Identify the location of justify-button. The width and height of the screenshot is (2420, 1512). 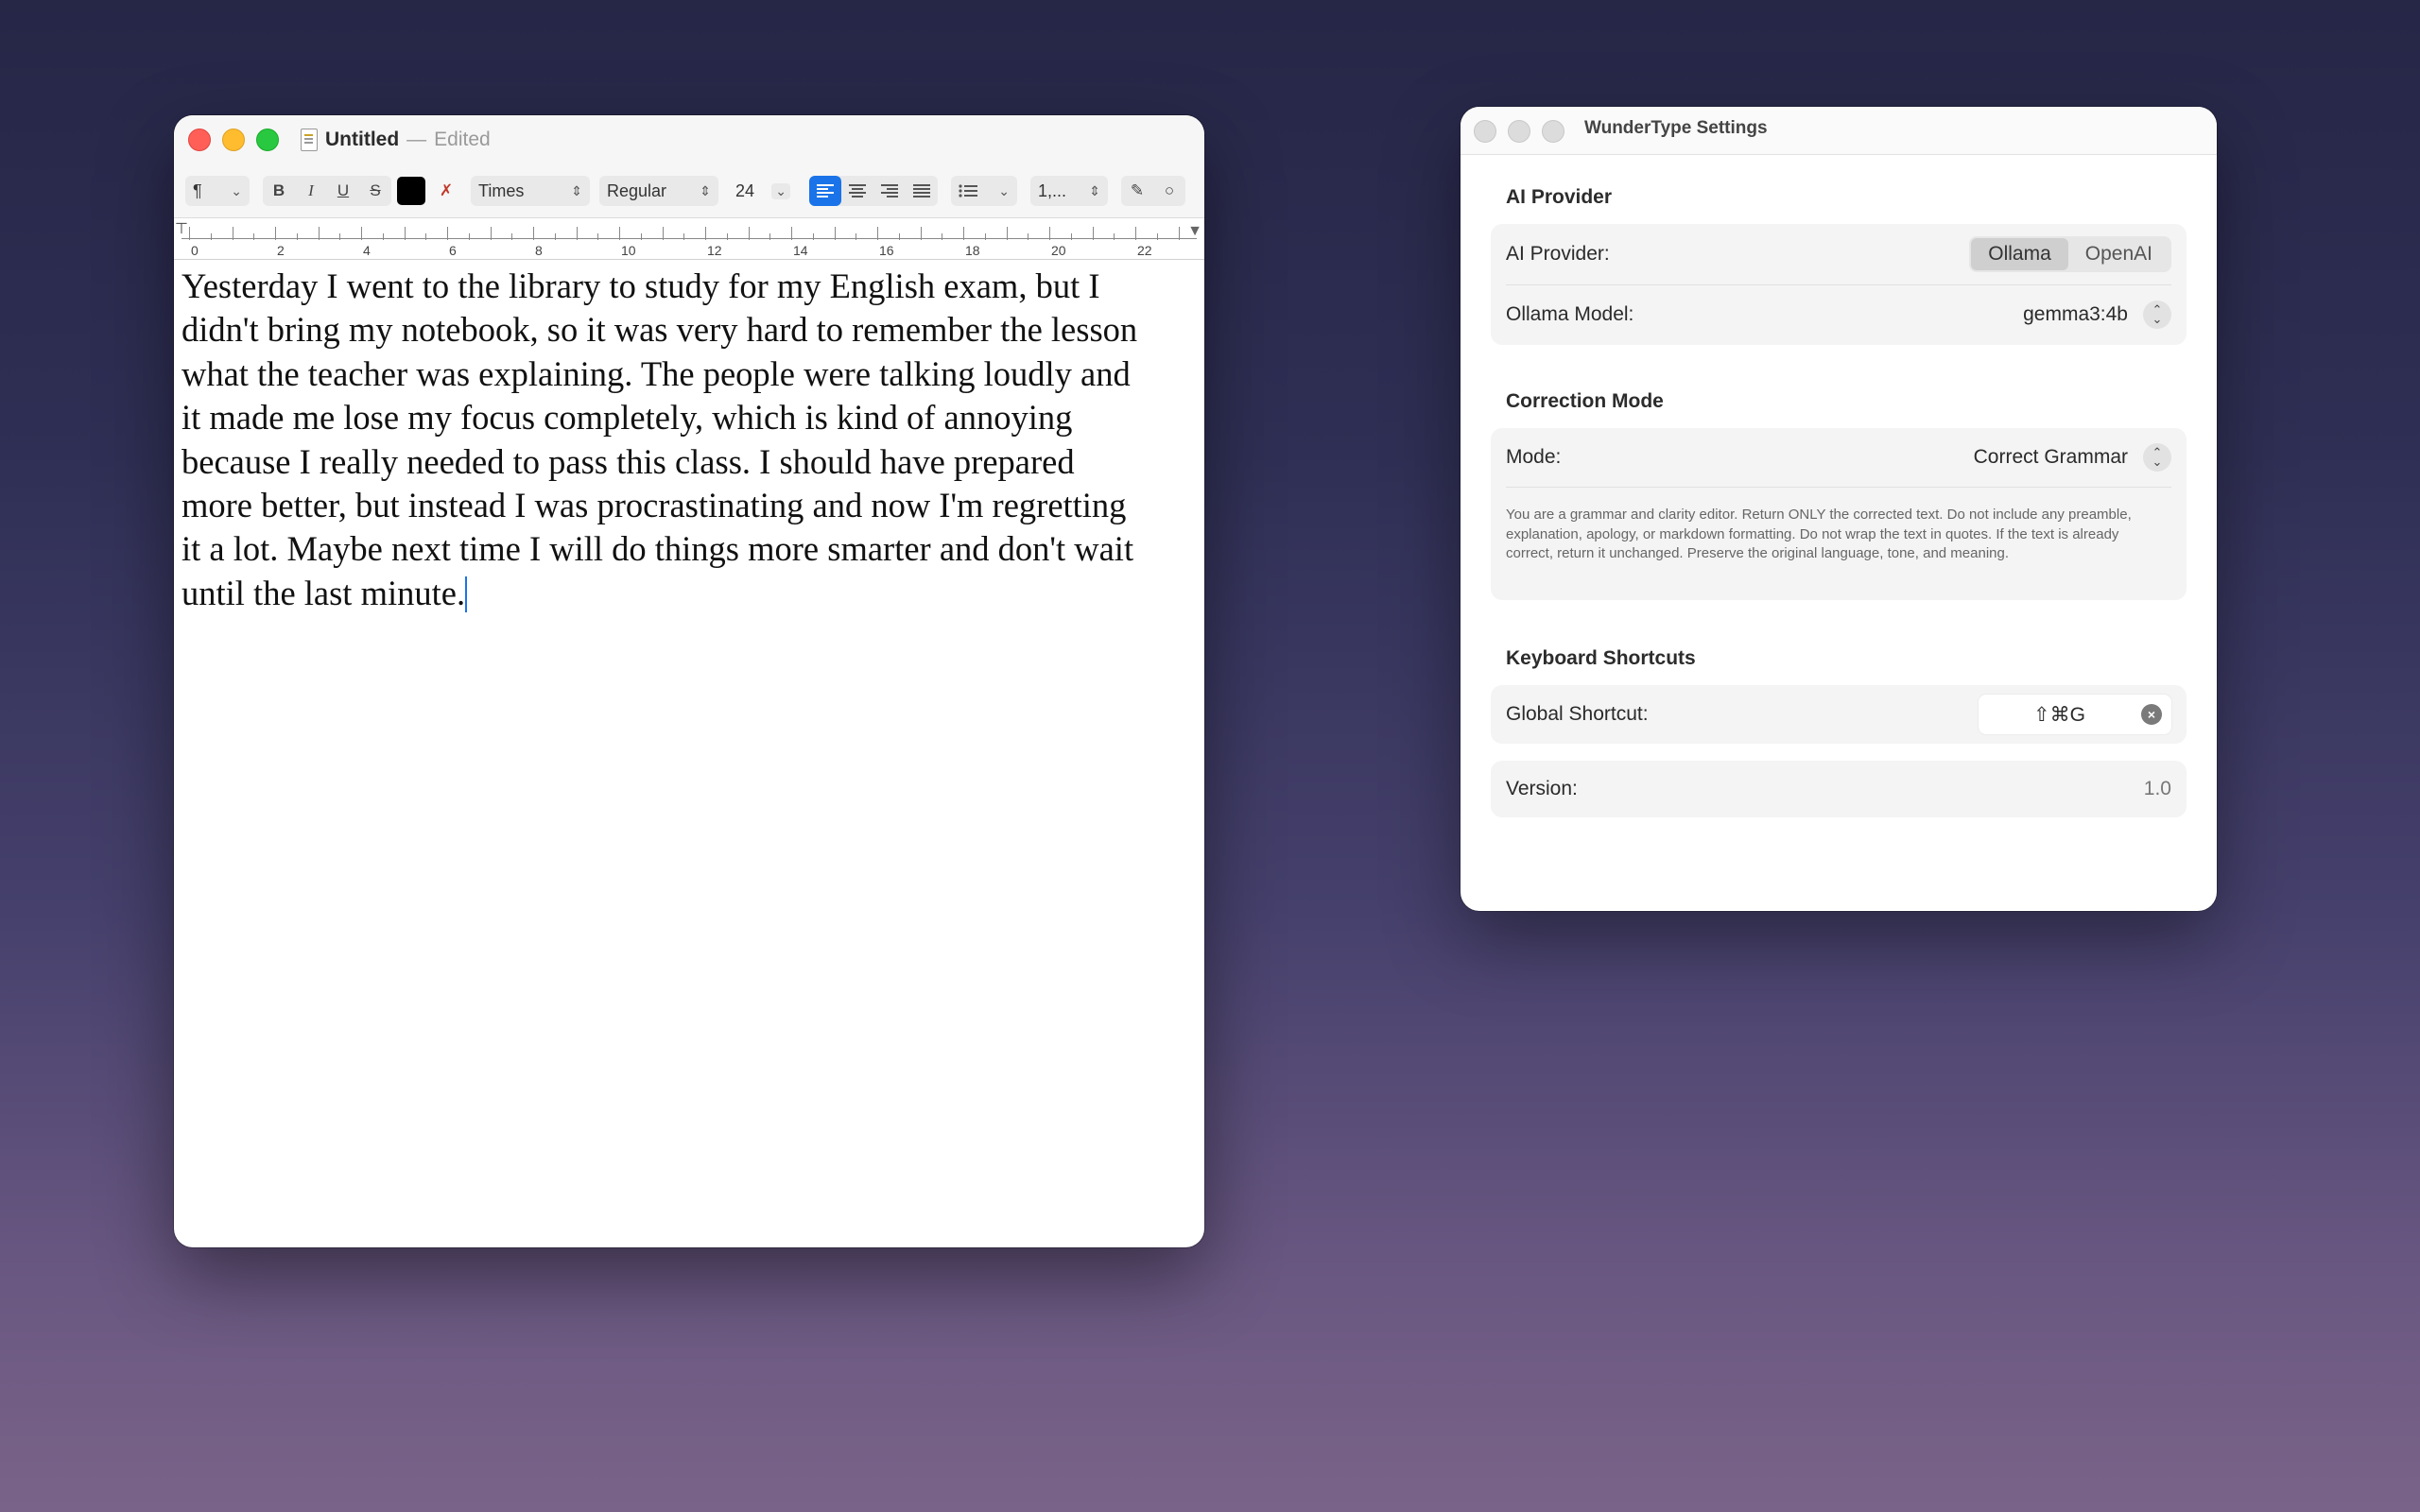
(922, 191).